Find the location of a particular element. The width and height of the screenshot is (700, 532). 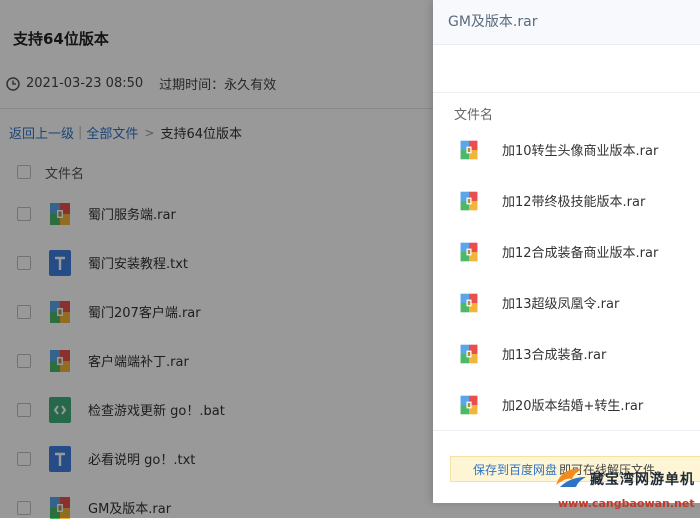

archive-entry: 加12合成装备商业版本.rar is located at coordinates (566, 251).